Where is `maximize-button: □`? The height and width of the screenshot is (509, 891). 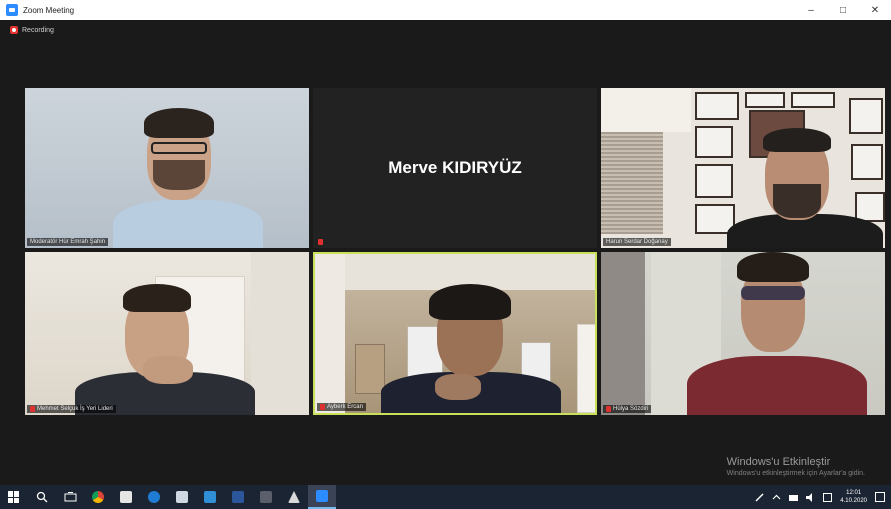 maximize-button: □ is located at coordinates (843, 10).